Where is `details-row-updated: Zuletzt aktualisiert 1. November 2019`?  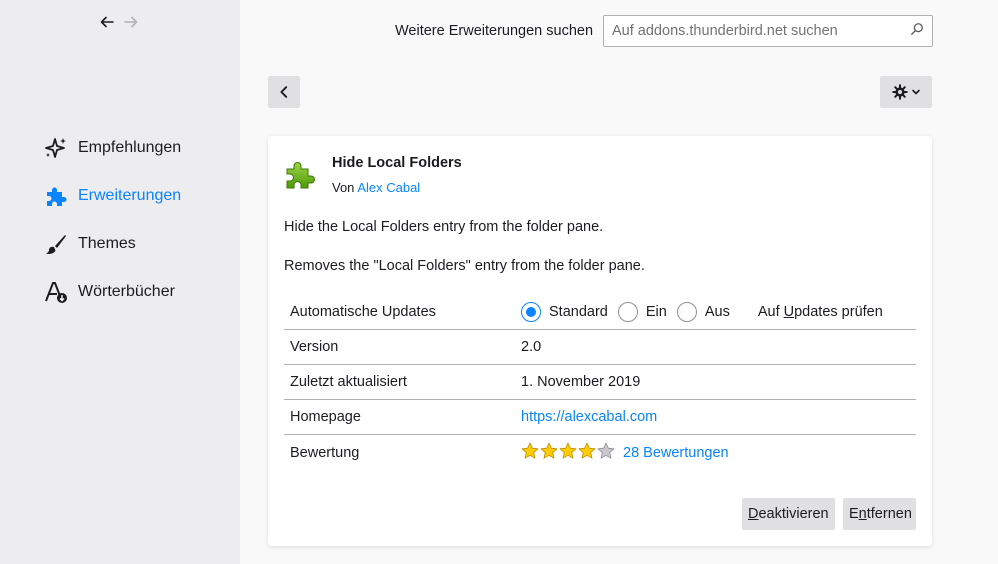 details-row-updated: Zuletzt aktualisiert 1. November 2019 is located at coordinates (600, 382).